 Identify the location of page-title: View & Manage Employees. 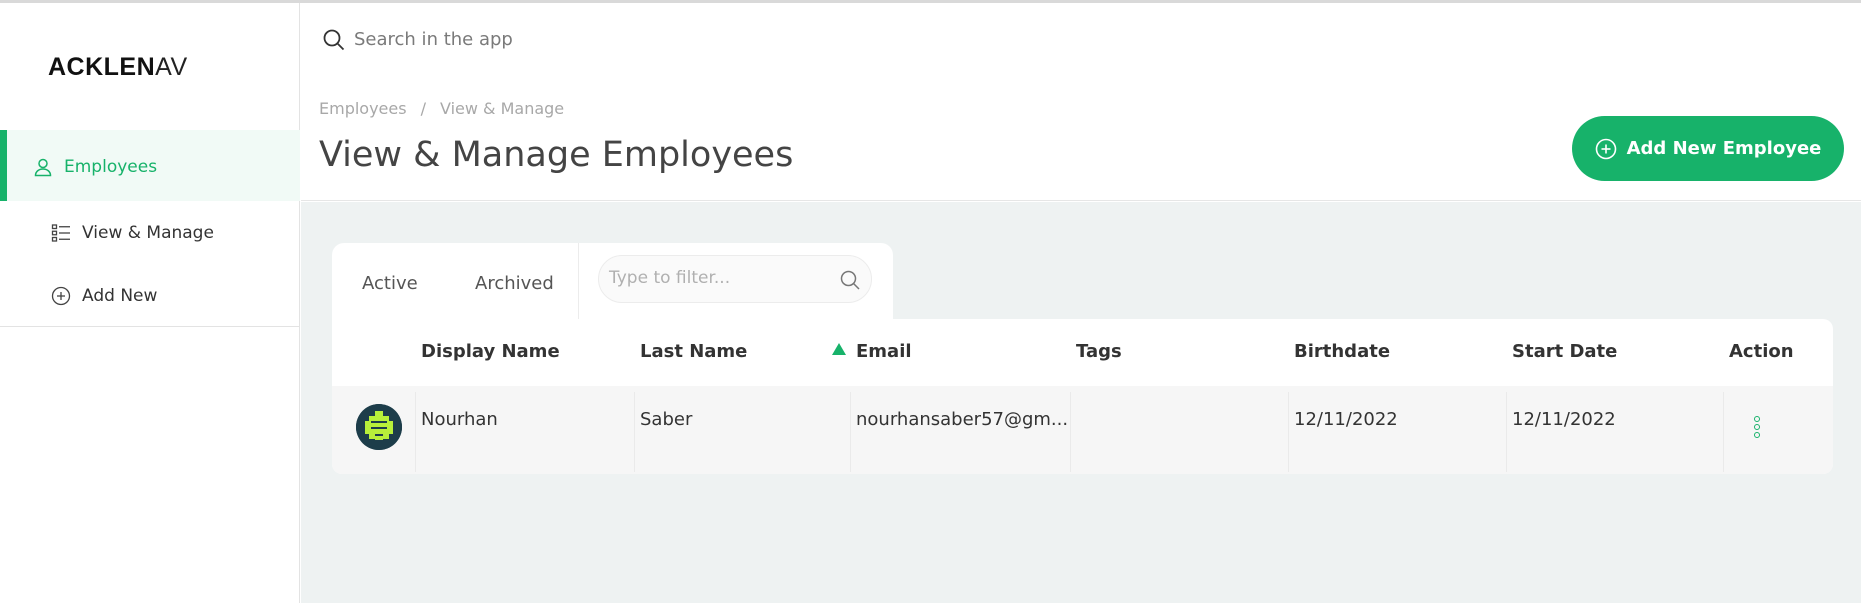
(556, 155).